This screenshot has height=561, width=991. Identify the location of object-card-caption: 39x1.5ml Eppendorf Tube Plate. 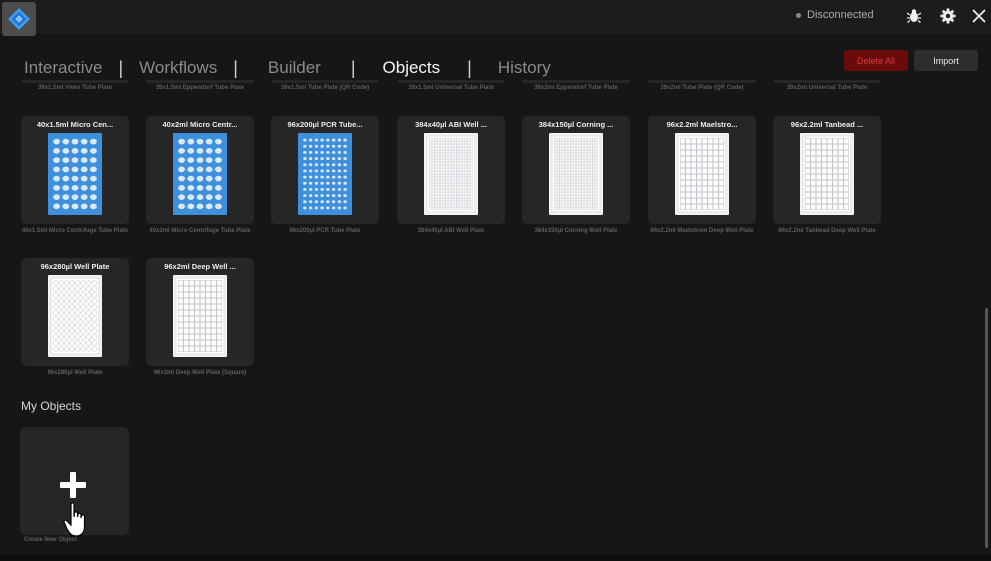
(200, 88).